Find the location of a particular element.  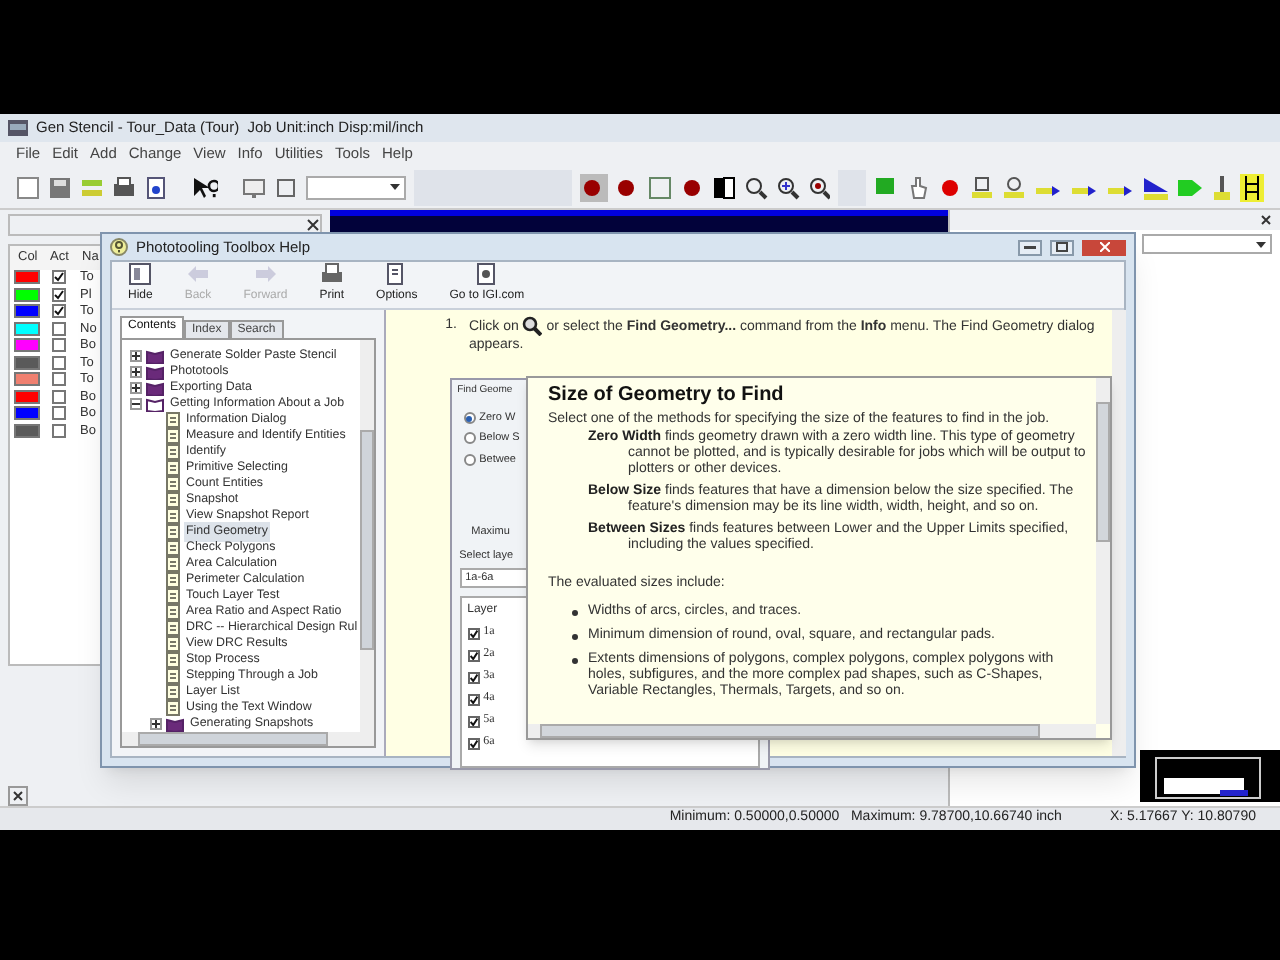

web-page-icon is located at coordinates (486, 274).